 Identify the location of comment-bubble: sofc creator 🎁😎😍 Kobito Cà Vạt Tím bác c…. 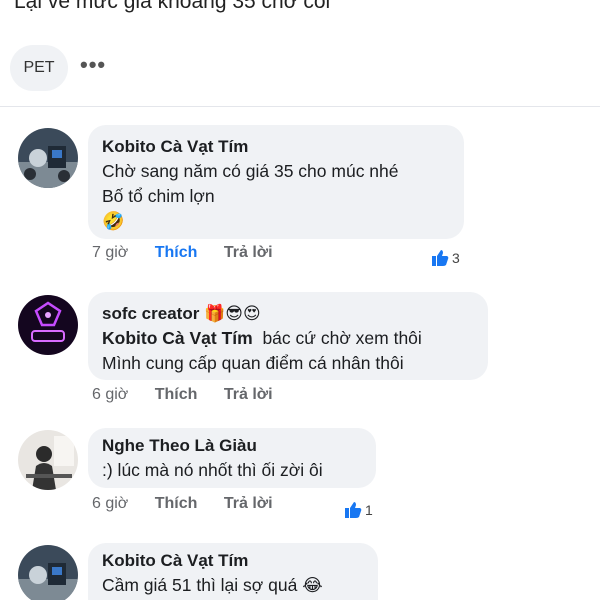
(288, 336).